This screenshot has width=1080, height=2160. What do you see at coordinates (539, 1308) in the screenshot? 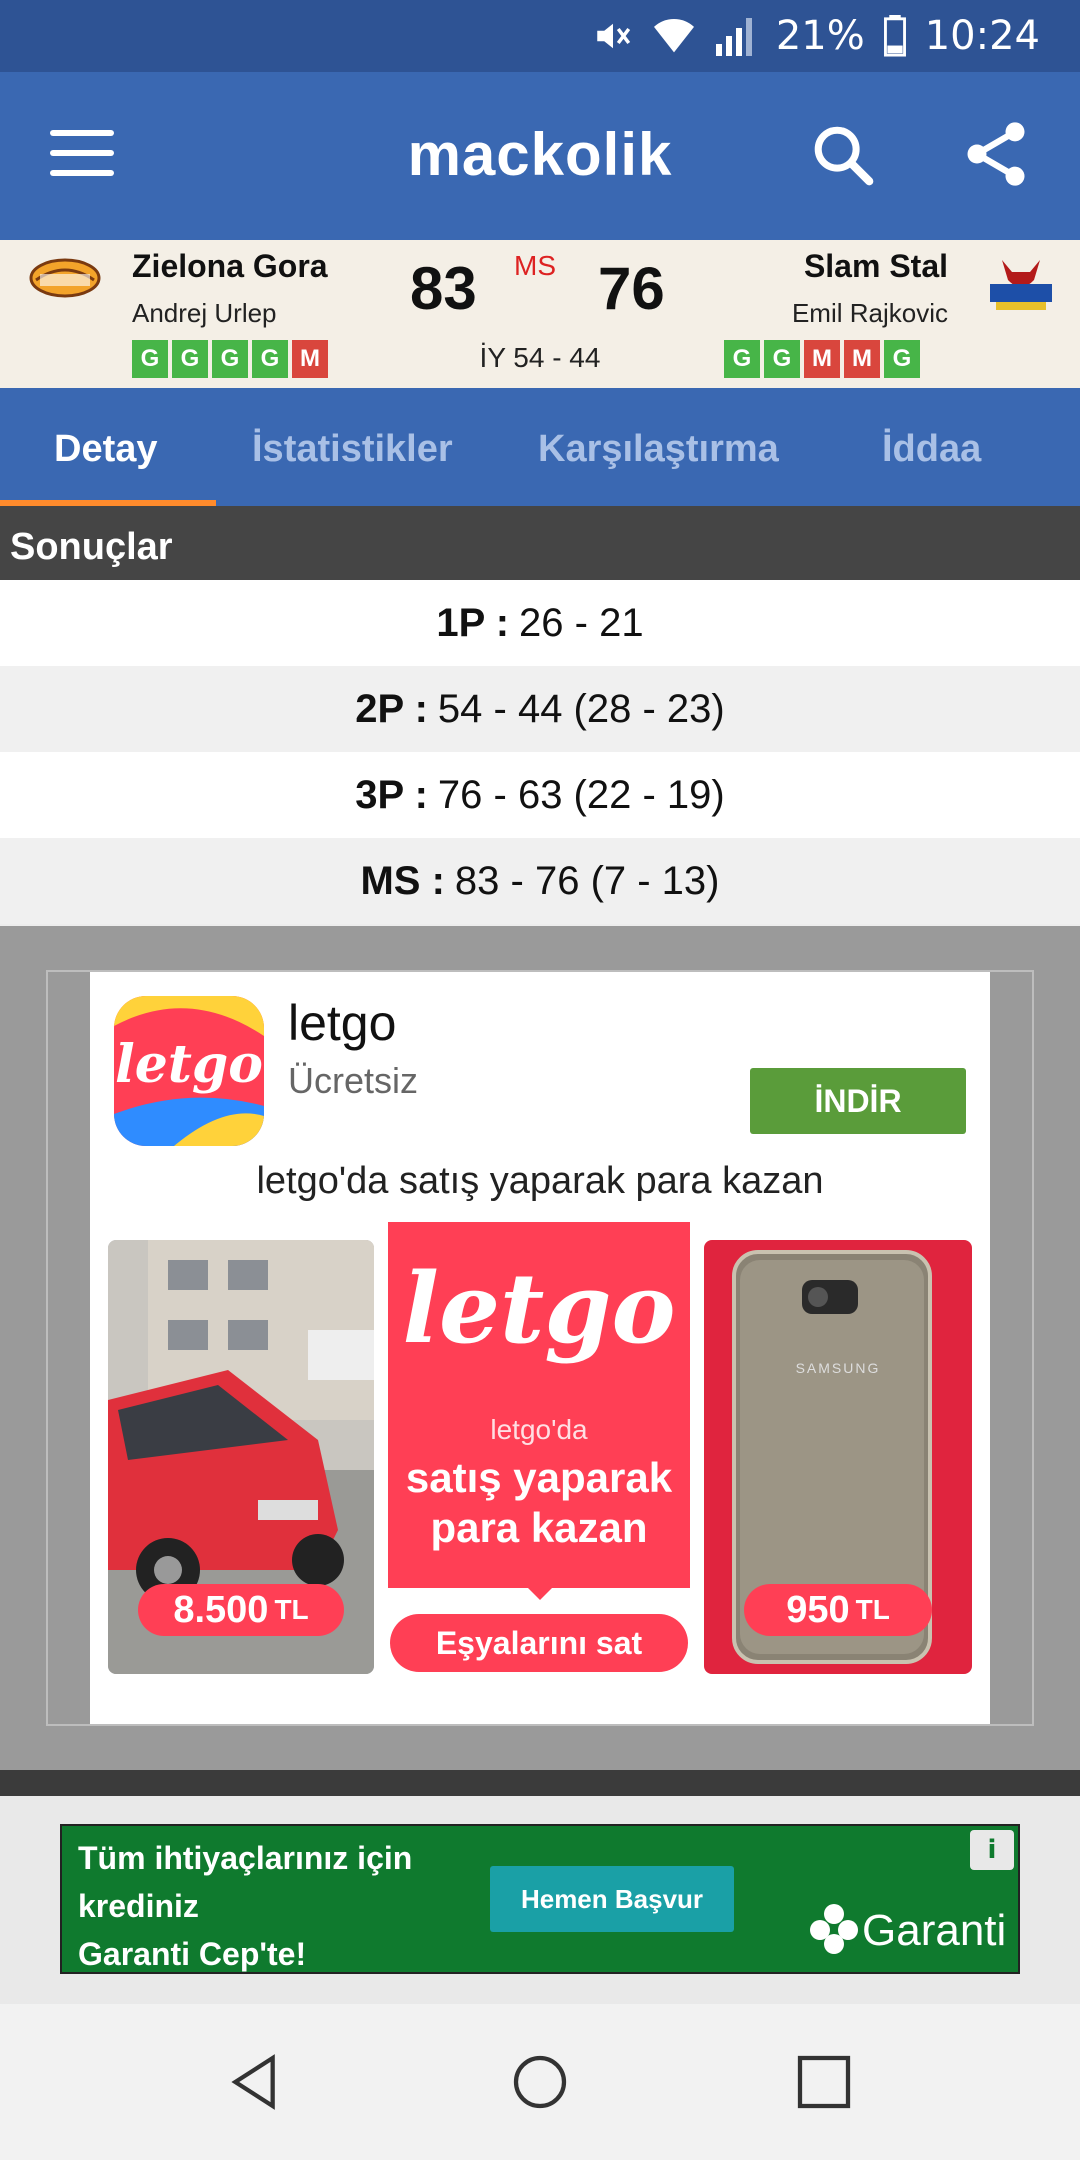
I see `promo-logo: letgo` at bounding box center [539, 1308].